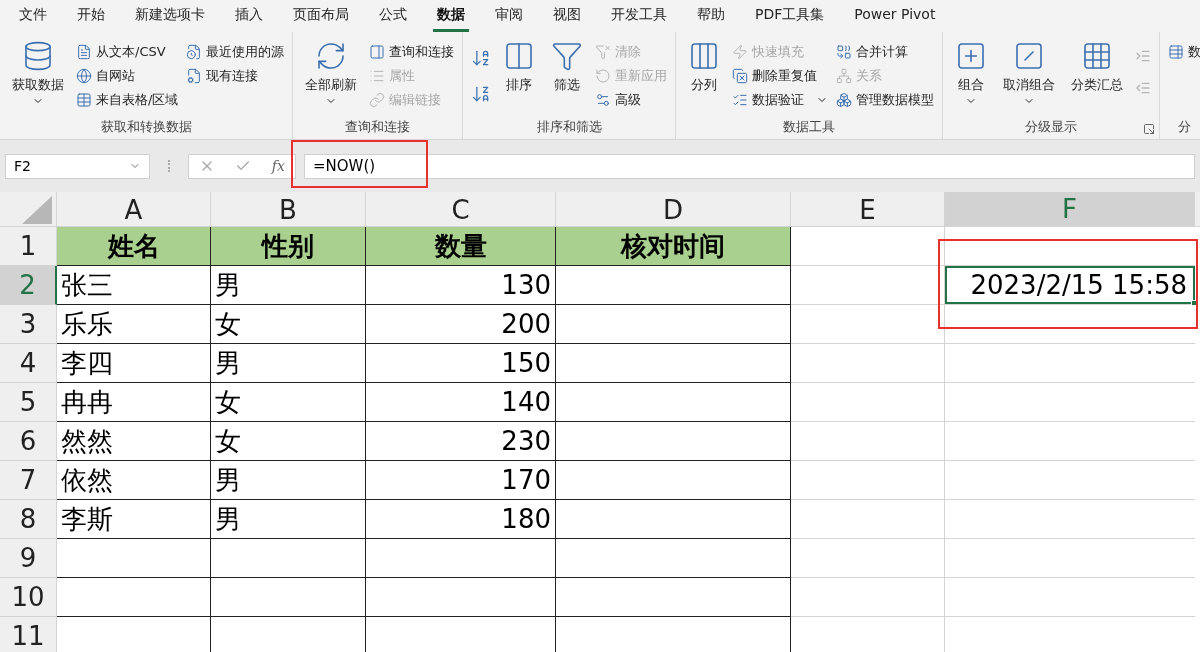 This screenshot has width=1200, height=652. Describe the element at coordinates (91, 16) in the screenshot. I see `ribbon-tab: 开始` at that location.